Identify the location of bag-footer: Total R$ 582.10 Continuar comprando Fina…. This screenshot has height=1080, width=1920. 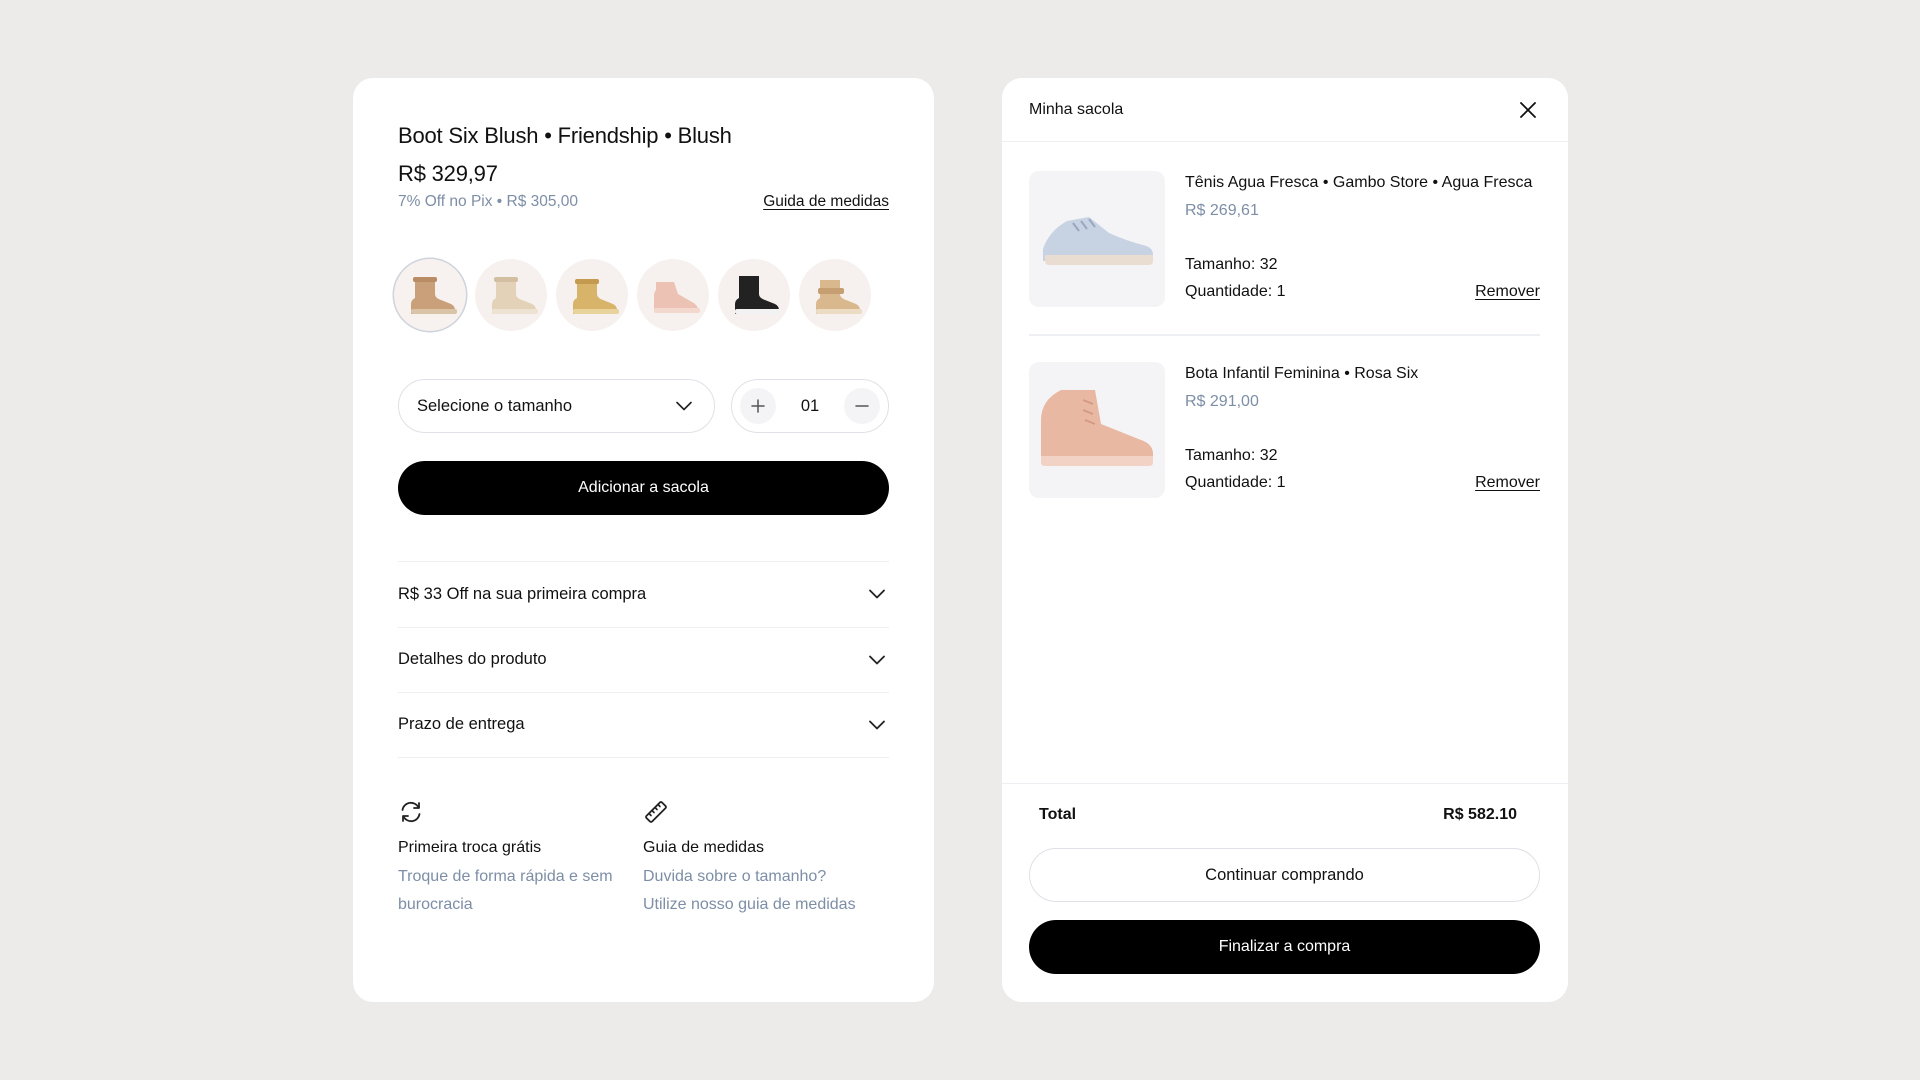
(1285, 878).